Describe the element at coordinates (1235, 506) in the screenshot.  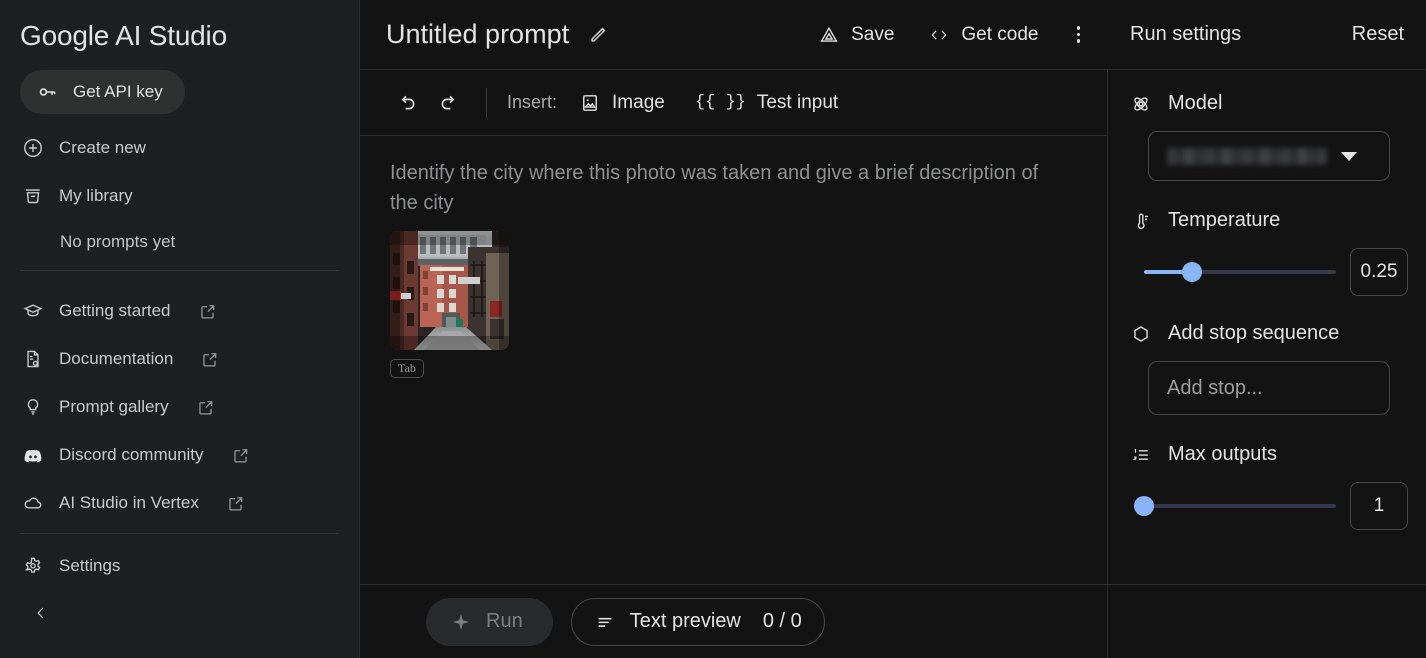
I see `max-outputs-slider` at that location.